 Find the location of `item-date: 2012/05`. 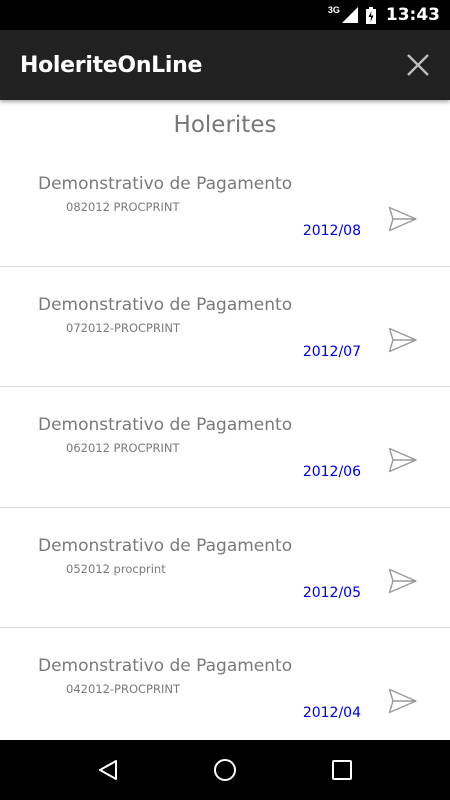

item-date: 2012/05 is located at coordinates (331, 592).